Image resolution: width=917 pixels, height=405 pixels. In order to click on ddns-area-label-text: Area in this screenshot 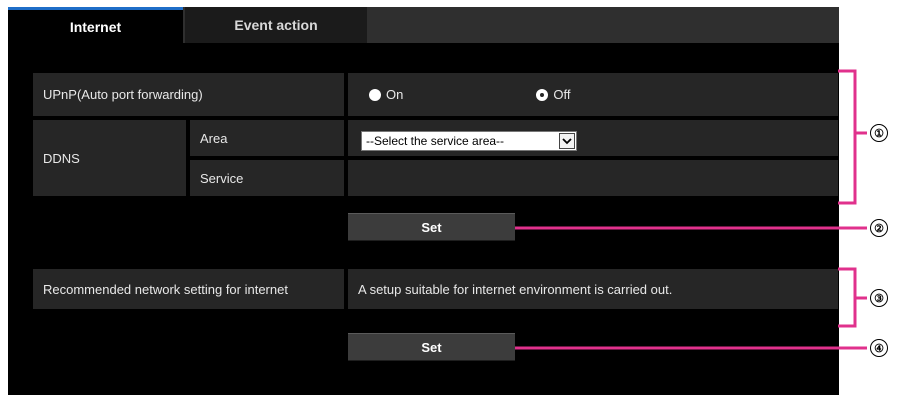, I will do `click(214, 138)`.